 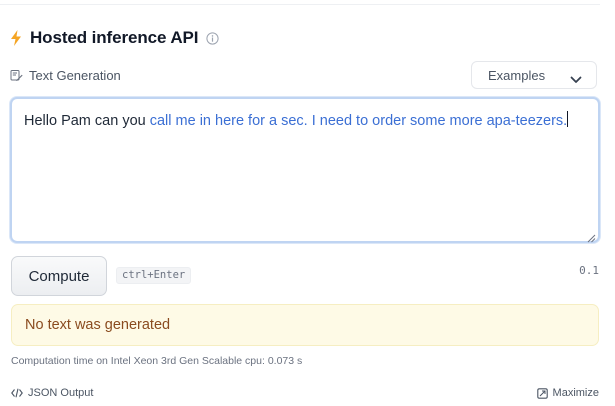 I want to click on task-type: Text Generation, so click(x=65, y=75).